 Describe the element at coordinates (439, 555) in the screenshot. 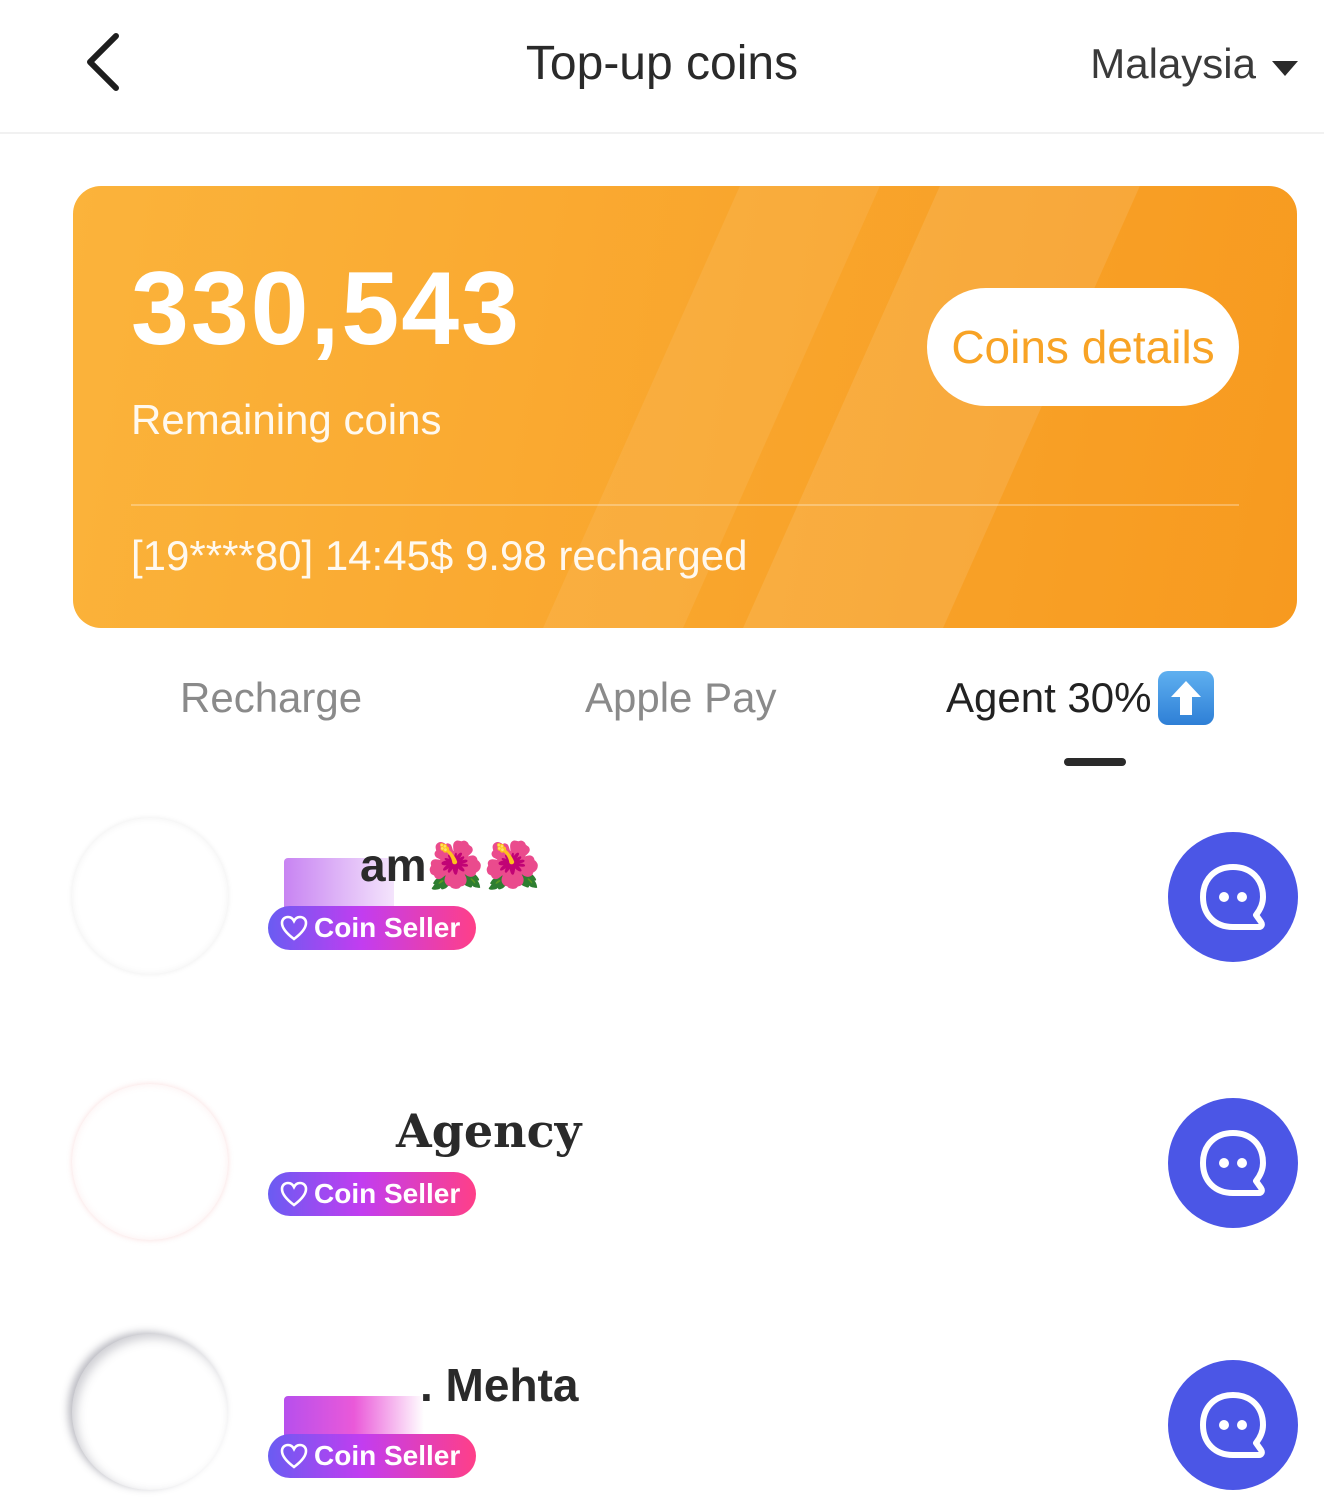

I see `recharge-ticker: [19****80] 14:45$ 9.98 recharged` at that location.